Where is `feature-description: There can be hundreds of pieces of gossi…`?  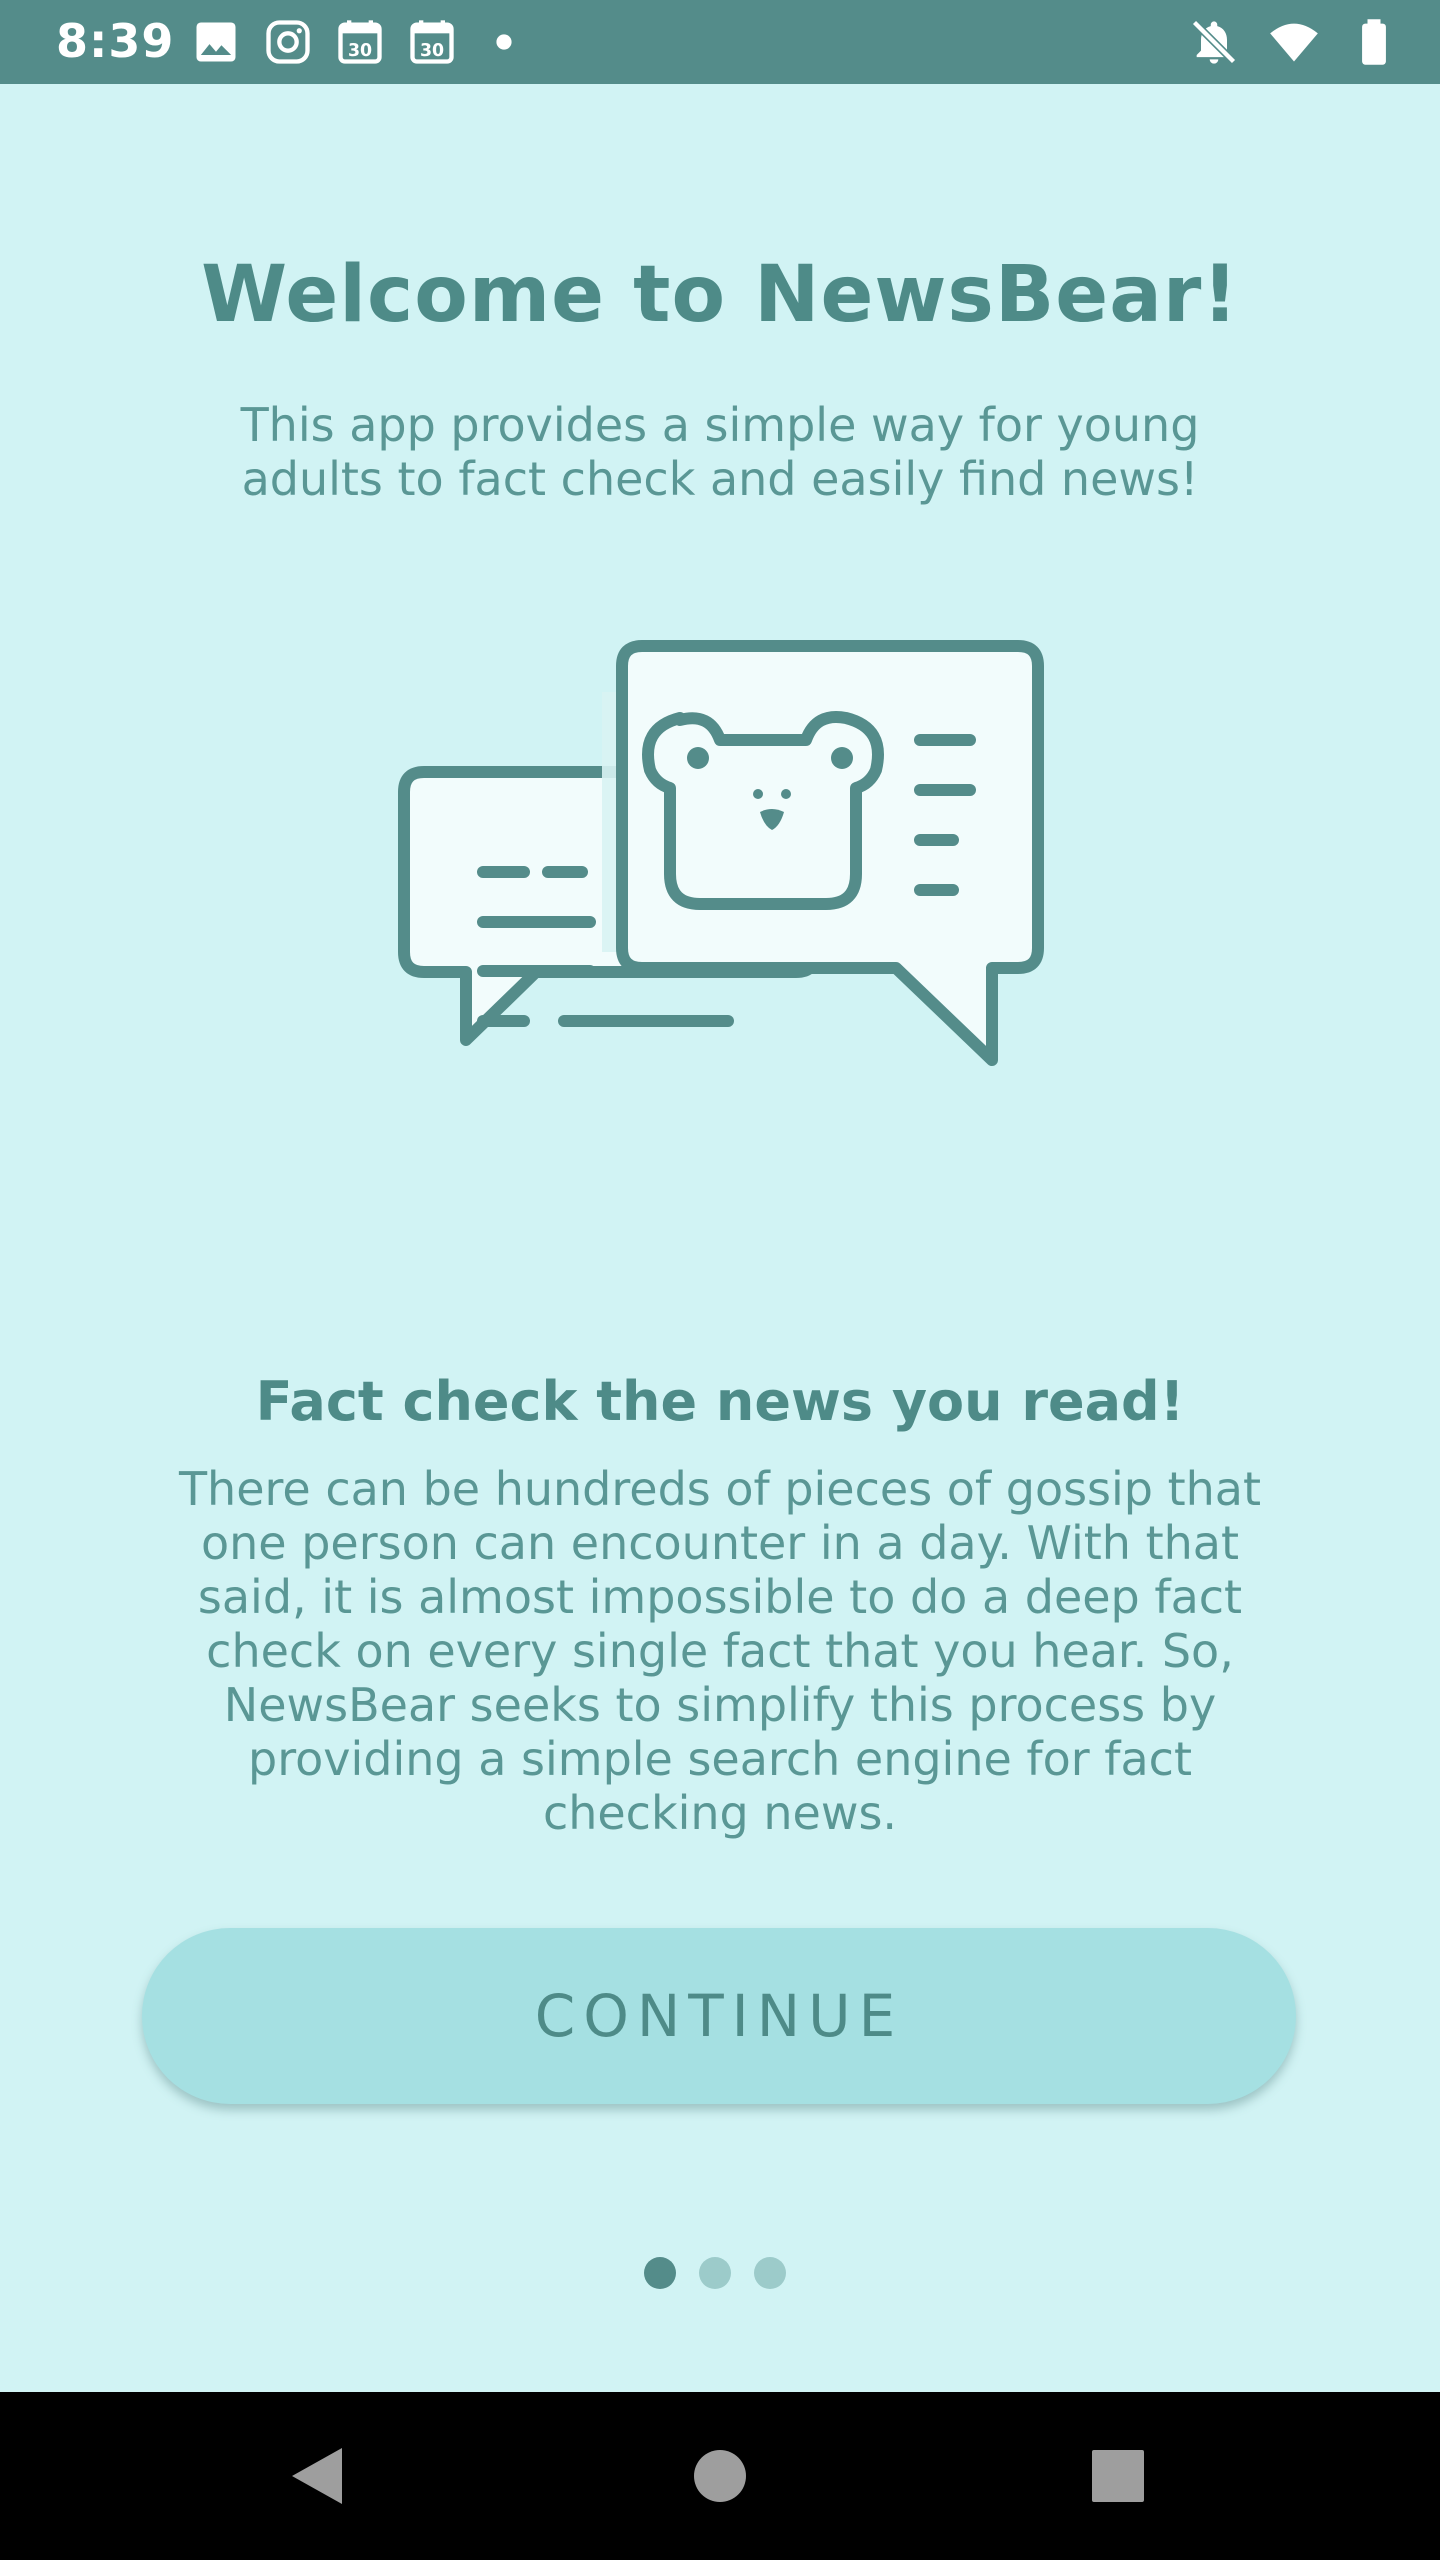
feature-description: There can be hundreds of pieces of gossi… is located at coordinates (720, 1651).